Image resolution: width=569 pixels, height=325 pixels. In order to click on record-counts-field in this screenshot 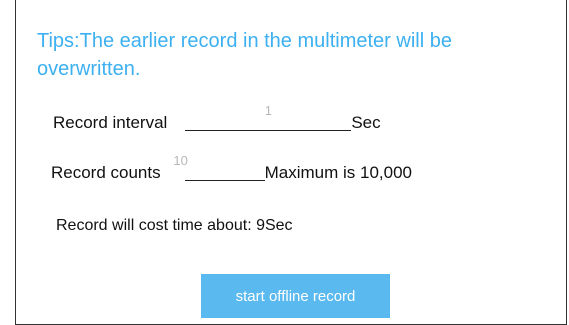, I will do `click(202, 168)`.